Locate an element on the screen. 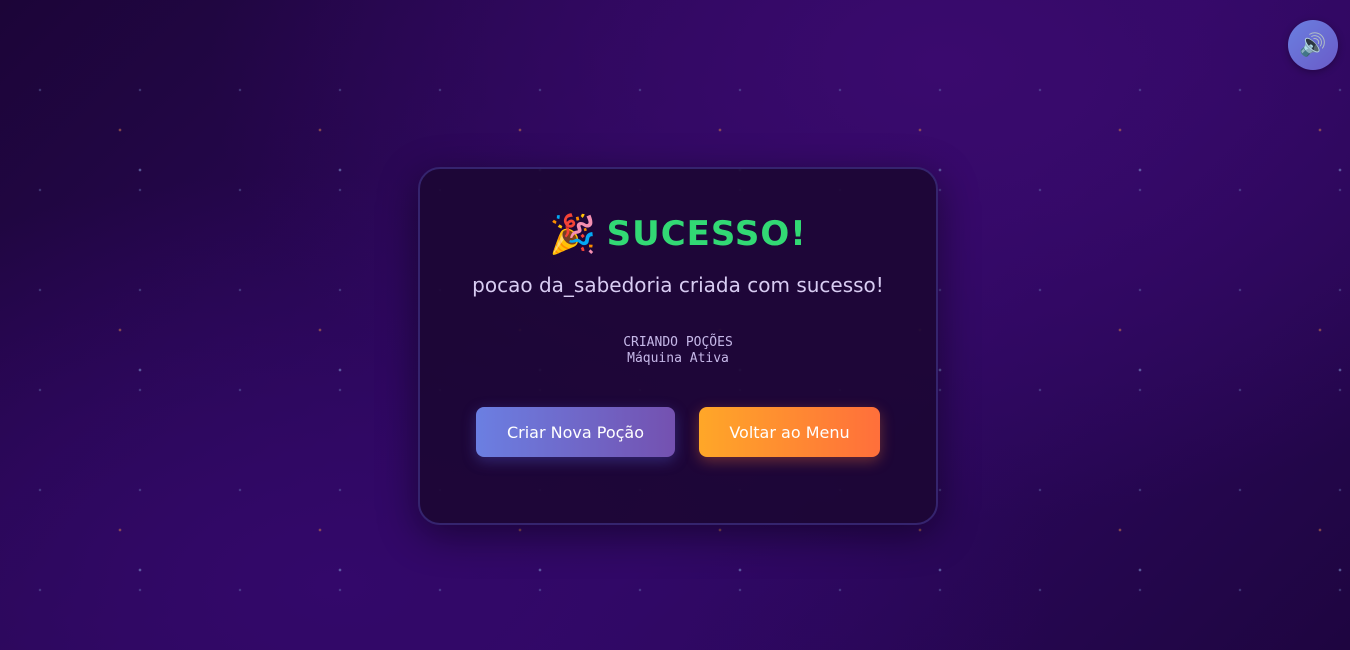  sound-toggle-button: 🔊 is located at coordinates (1313, 45).